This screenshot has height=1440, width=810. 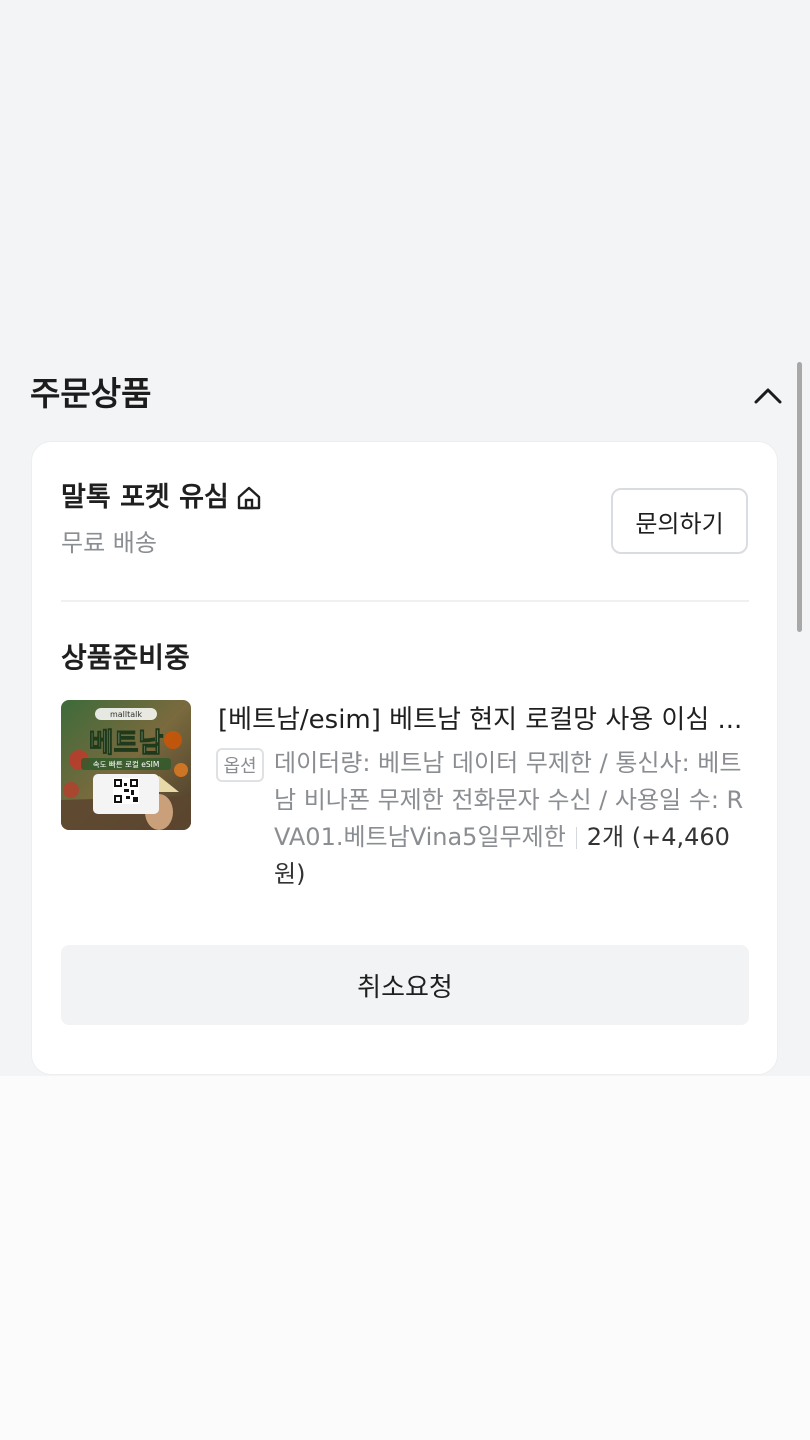 What do you see at coordinates (405, 601) in the screenshot?
I see `divider` at bounding box center [405, 601].